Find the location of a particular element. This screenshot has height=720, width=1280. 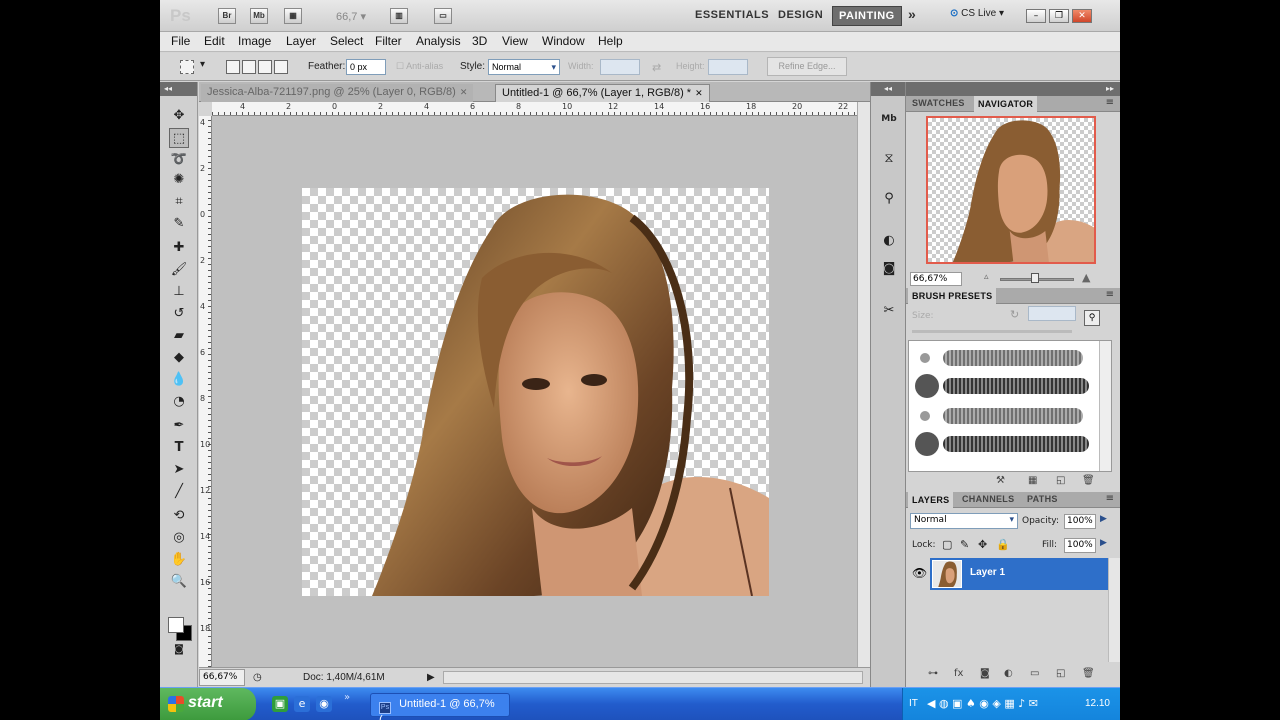

language-indicator: IT is located at coordinates (913, 703).